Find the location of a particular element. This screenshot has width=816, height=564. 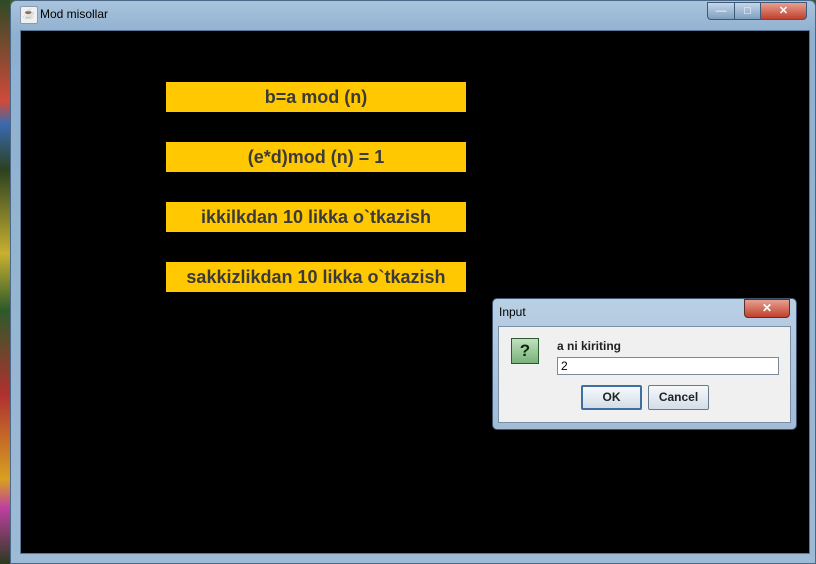

desktop-icons-strip is located at coordinates (5, 282).